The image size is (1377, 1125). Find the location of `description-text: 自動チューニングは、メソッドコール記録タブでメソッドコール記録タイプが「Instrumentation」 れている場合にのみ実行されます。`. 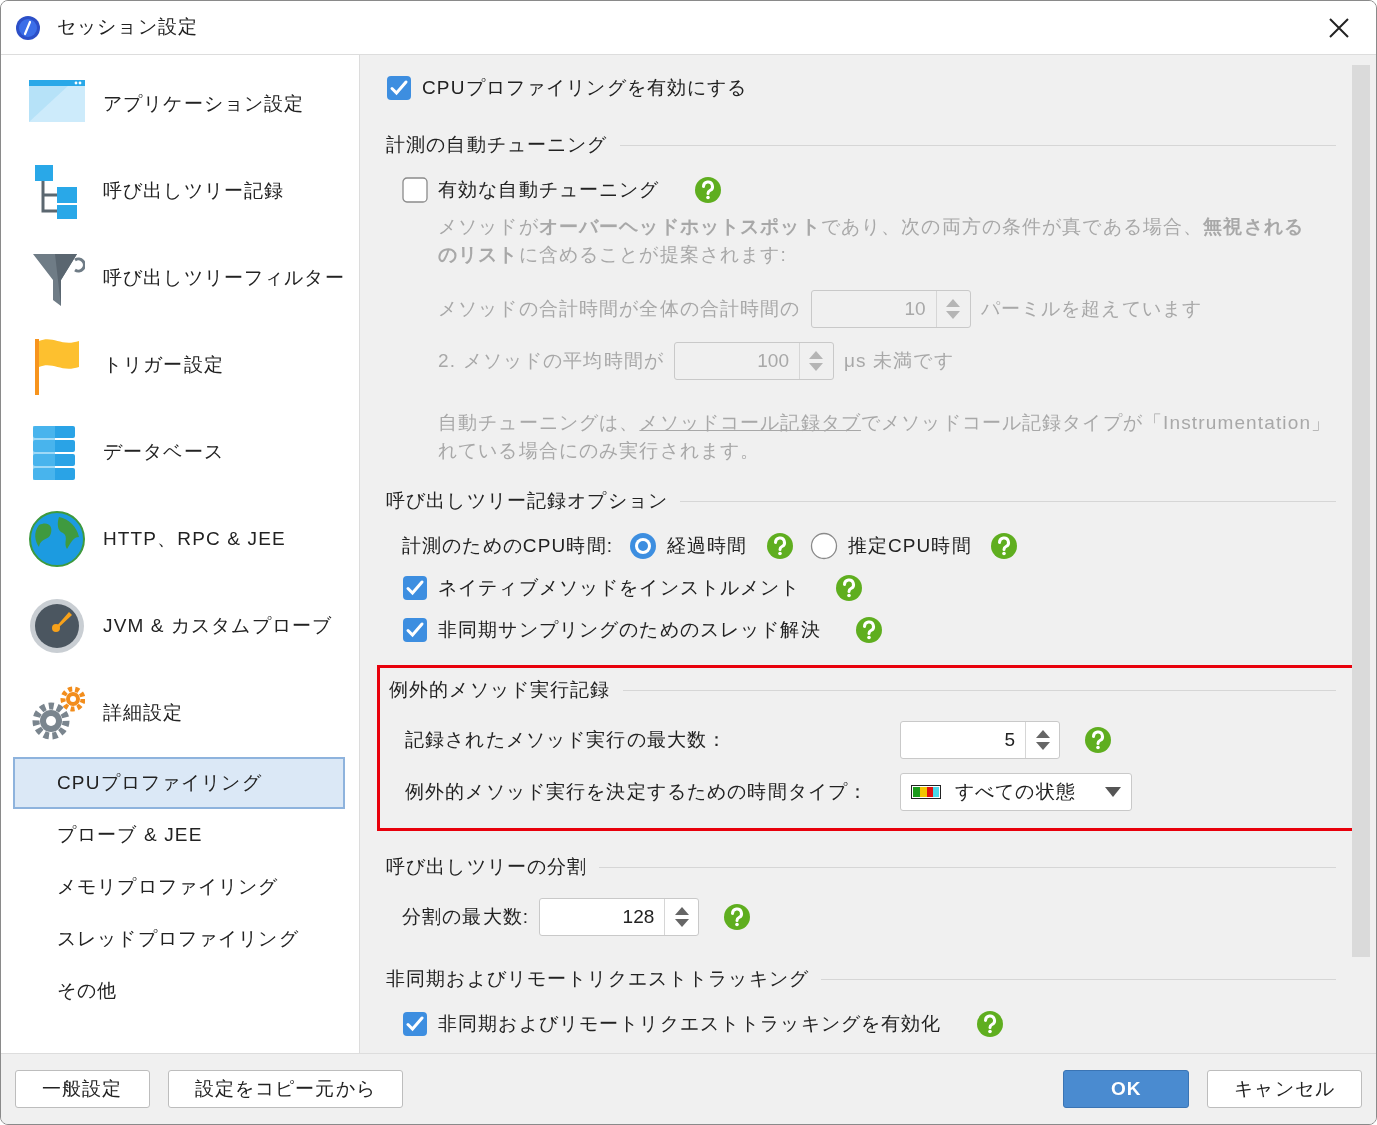

description-text: 自動チューニングは、メソッドコール記録タブでメソッドコール記録タイプが「Instrumentation」 れている場合にのみ実行されます。 is located at coordinates (885, 437).